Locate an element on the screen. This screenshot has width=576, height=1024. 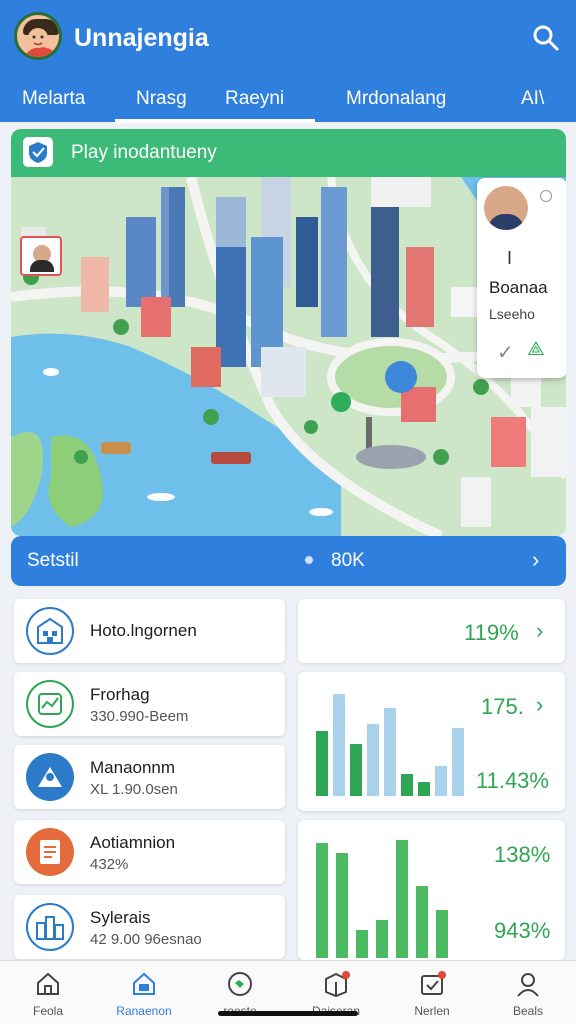
home-icon is located at coordinates (48, 983).